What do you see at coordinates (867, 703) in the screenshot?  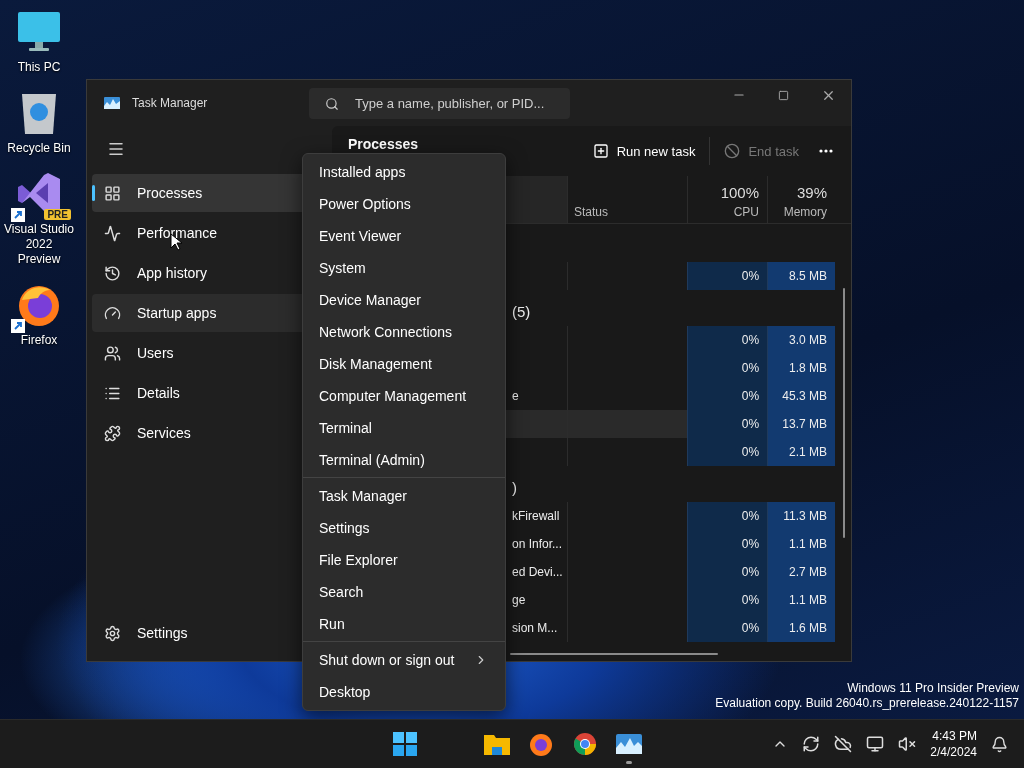 I see `evaluation-notice: Evaluation copy. Build 26040.rs_prerelease.240122-1157` at bounding box center [867, 703].